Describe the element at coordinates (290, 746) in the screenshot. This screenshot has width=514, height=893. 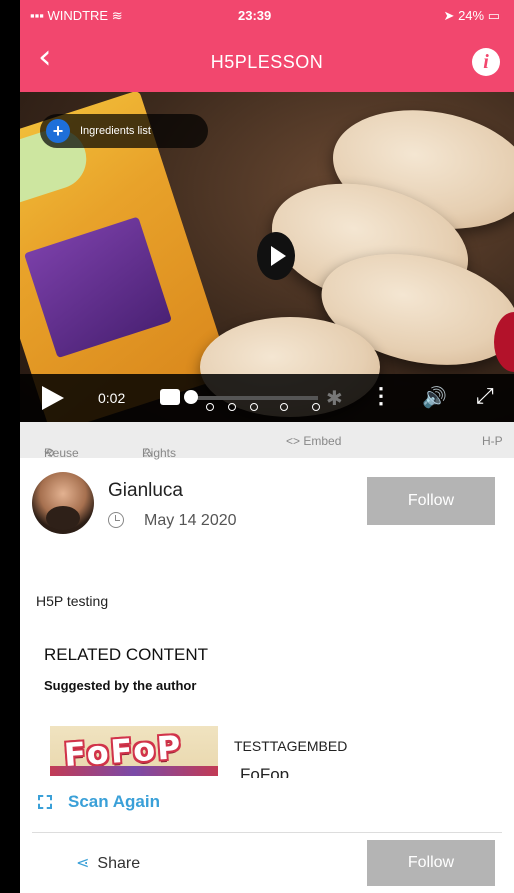
I see `related-item-title: TESTTAGEMBED` at that location.